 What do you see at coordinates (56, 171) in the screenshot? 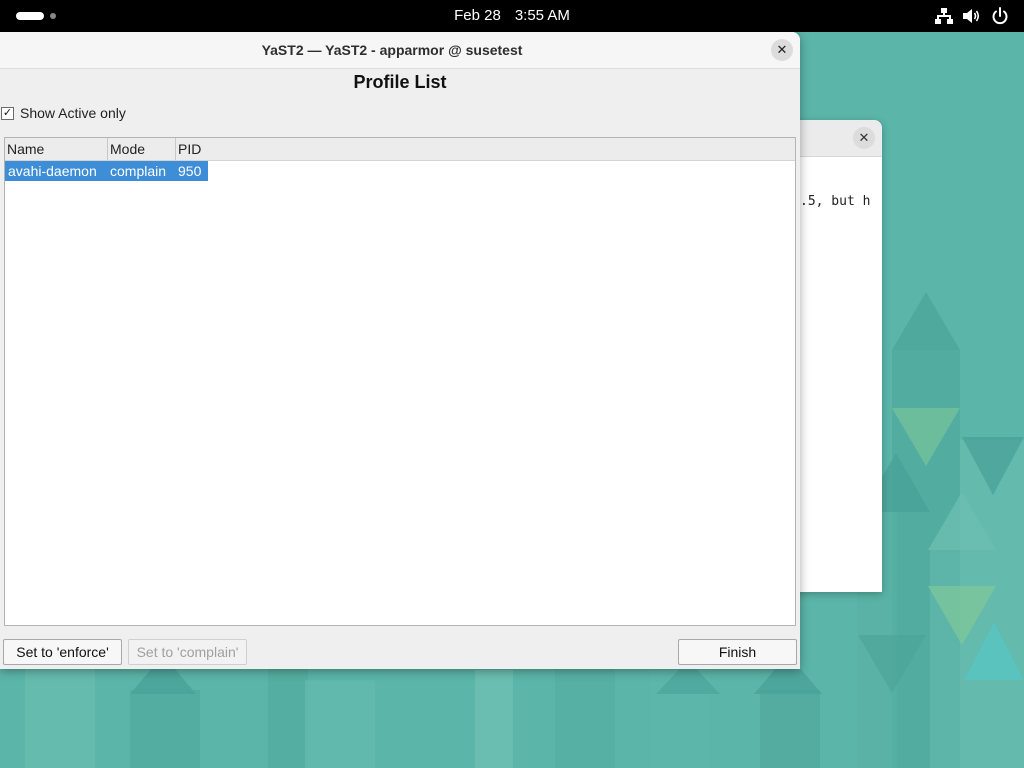
I see `cell-name: avahi-daemon` at bounding box center [56, 171].